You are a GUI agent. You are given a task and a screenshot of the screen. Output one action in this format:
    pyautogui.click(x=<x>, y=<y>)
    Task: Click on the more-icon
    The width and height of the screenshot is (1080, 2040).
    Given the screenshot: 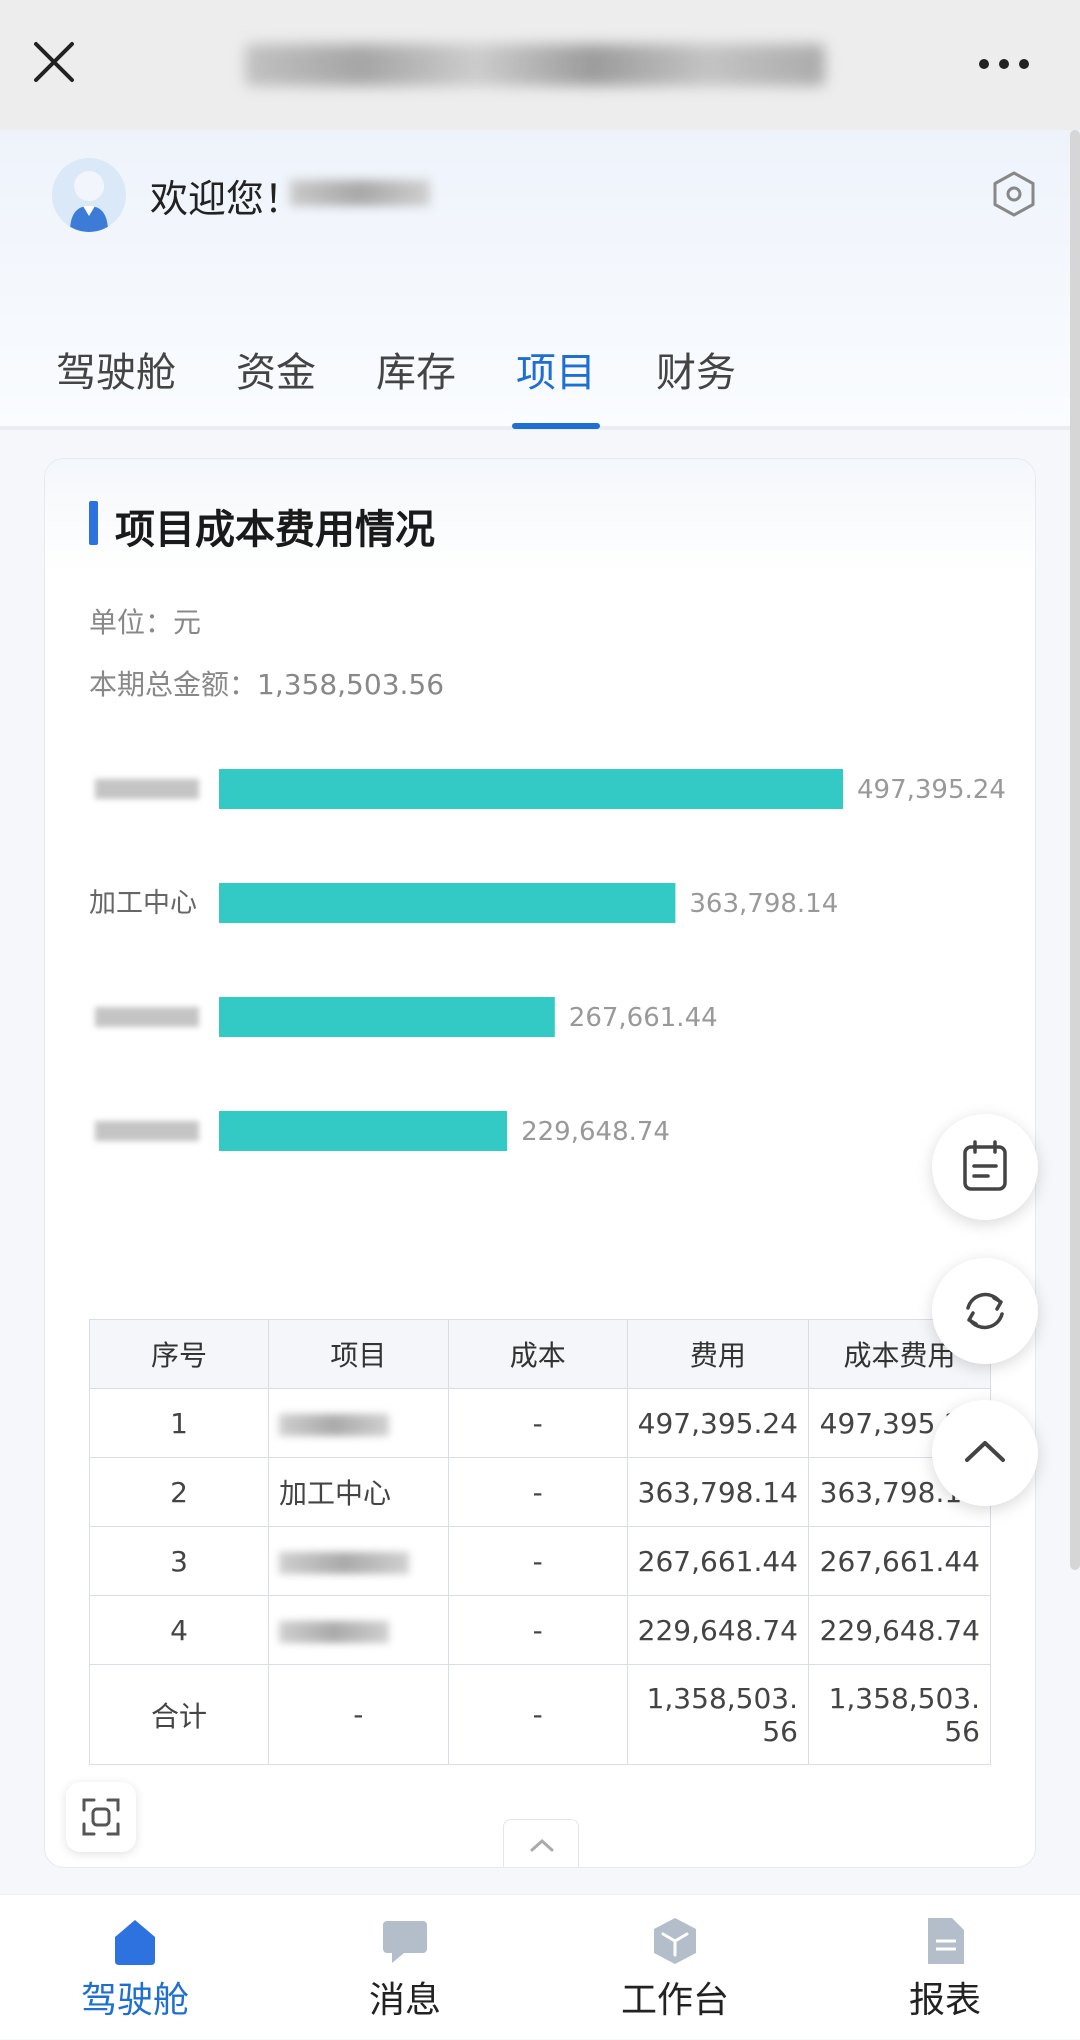 What is the action you would take?
    pyautogui.click(x=1004, y=64)
    